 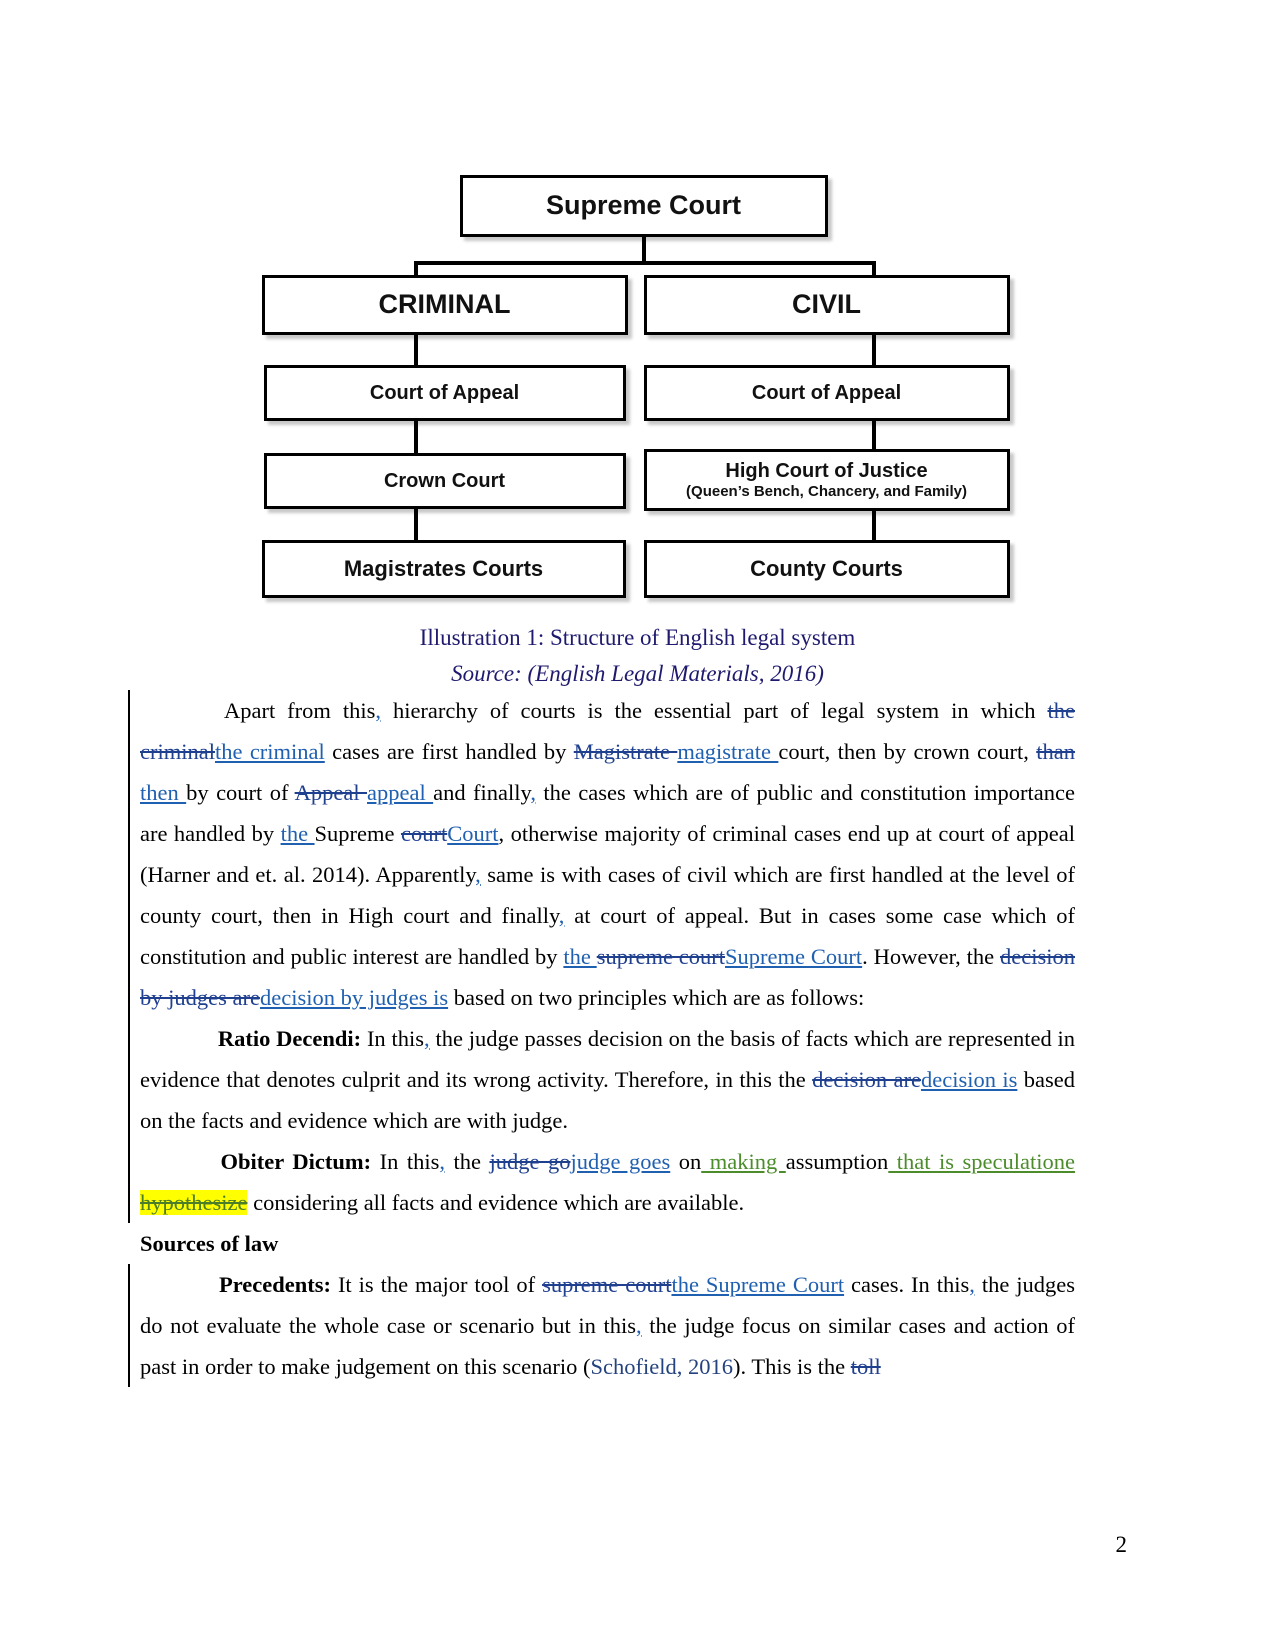 What do you see at coordinates (743, 1161) in the screenshot?
I see `inserted-text-author2: making` at bounding box center [743, 1161].